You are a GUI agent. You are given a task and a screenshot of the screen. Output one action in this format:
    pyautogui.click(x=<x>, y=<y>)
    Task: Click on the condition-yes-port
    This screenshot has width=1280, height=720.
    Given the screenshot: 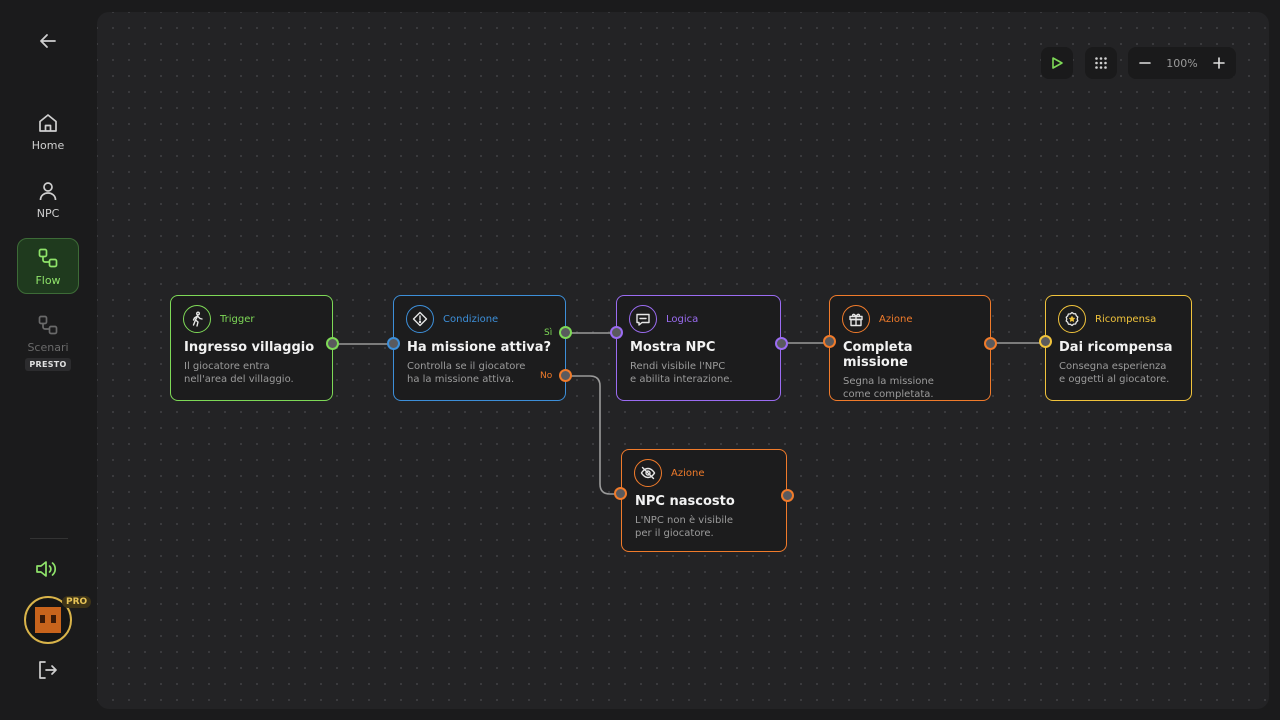 What is the action you would take?
    pyautogui.click(x=565, y=332)
    